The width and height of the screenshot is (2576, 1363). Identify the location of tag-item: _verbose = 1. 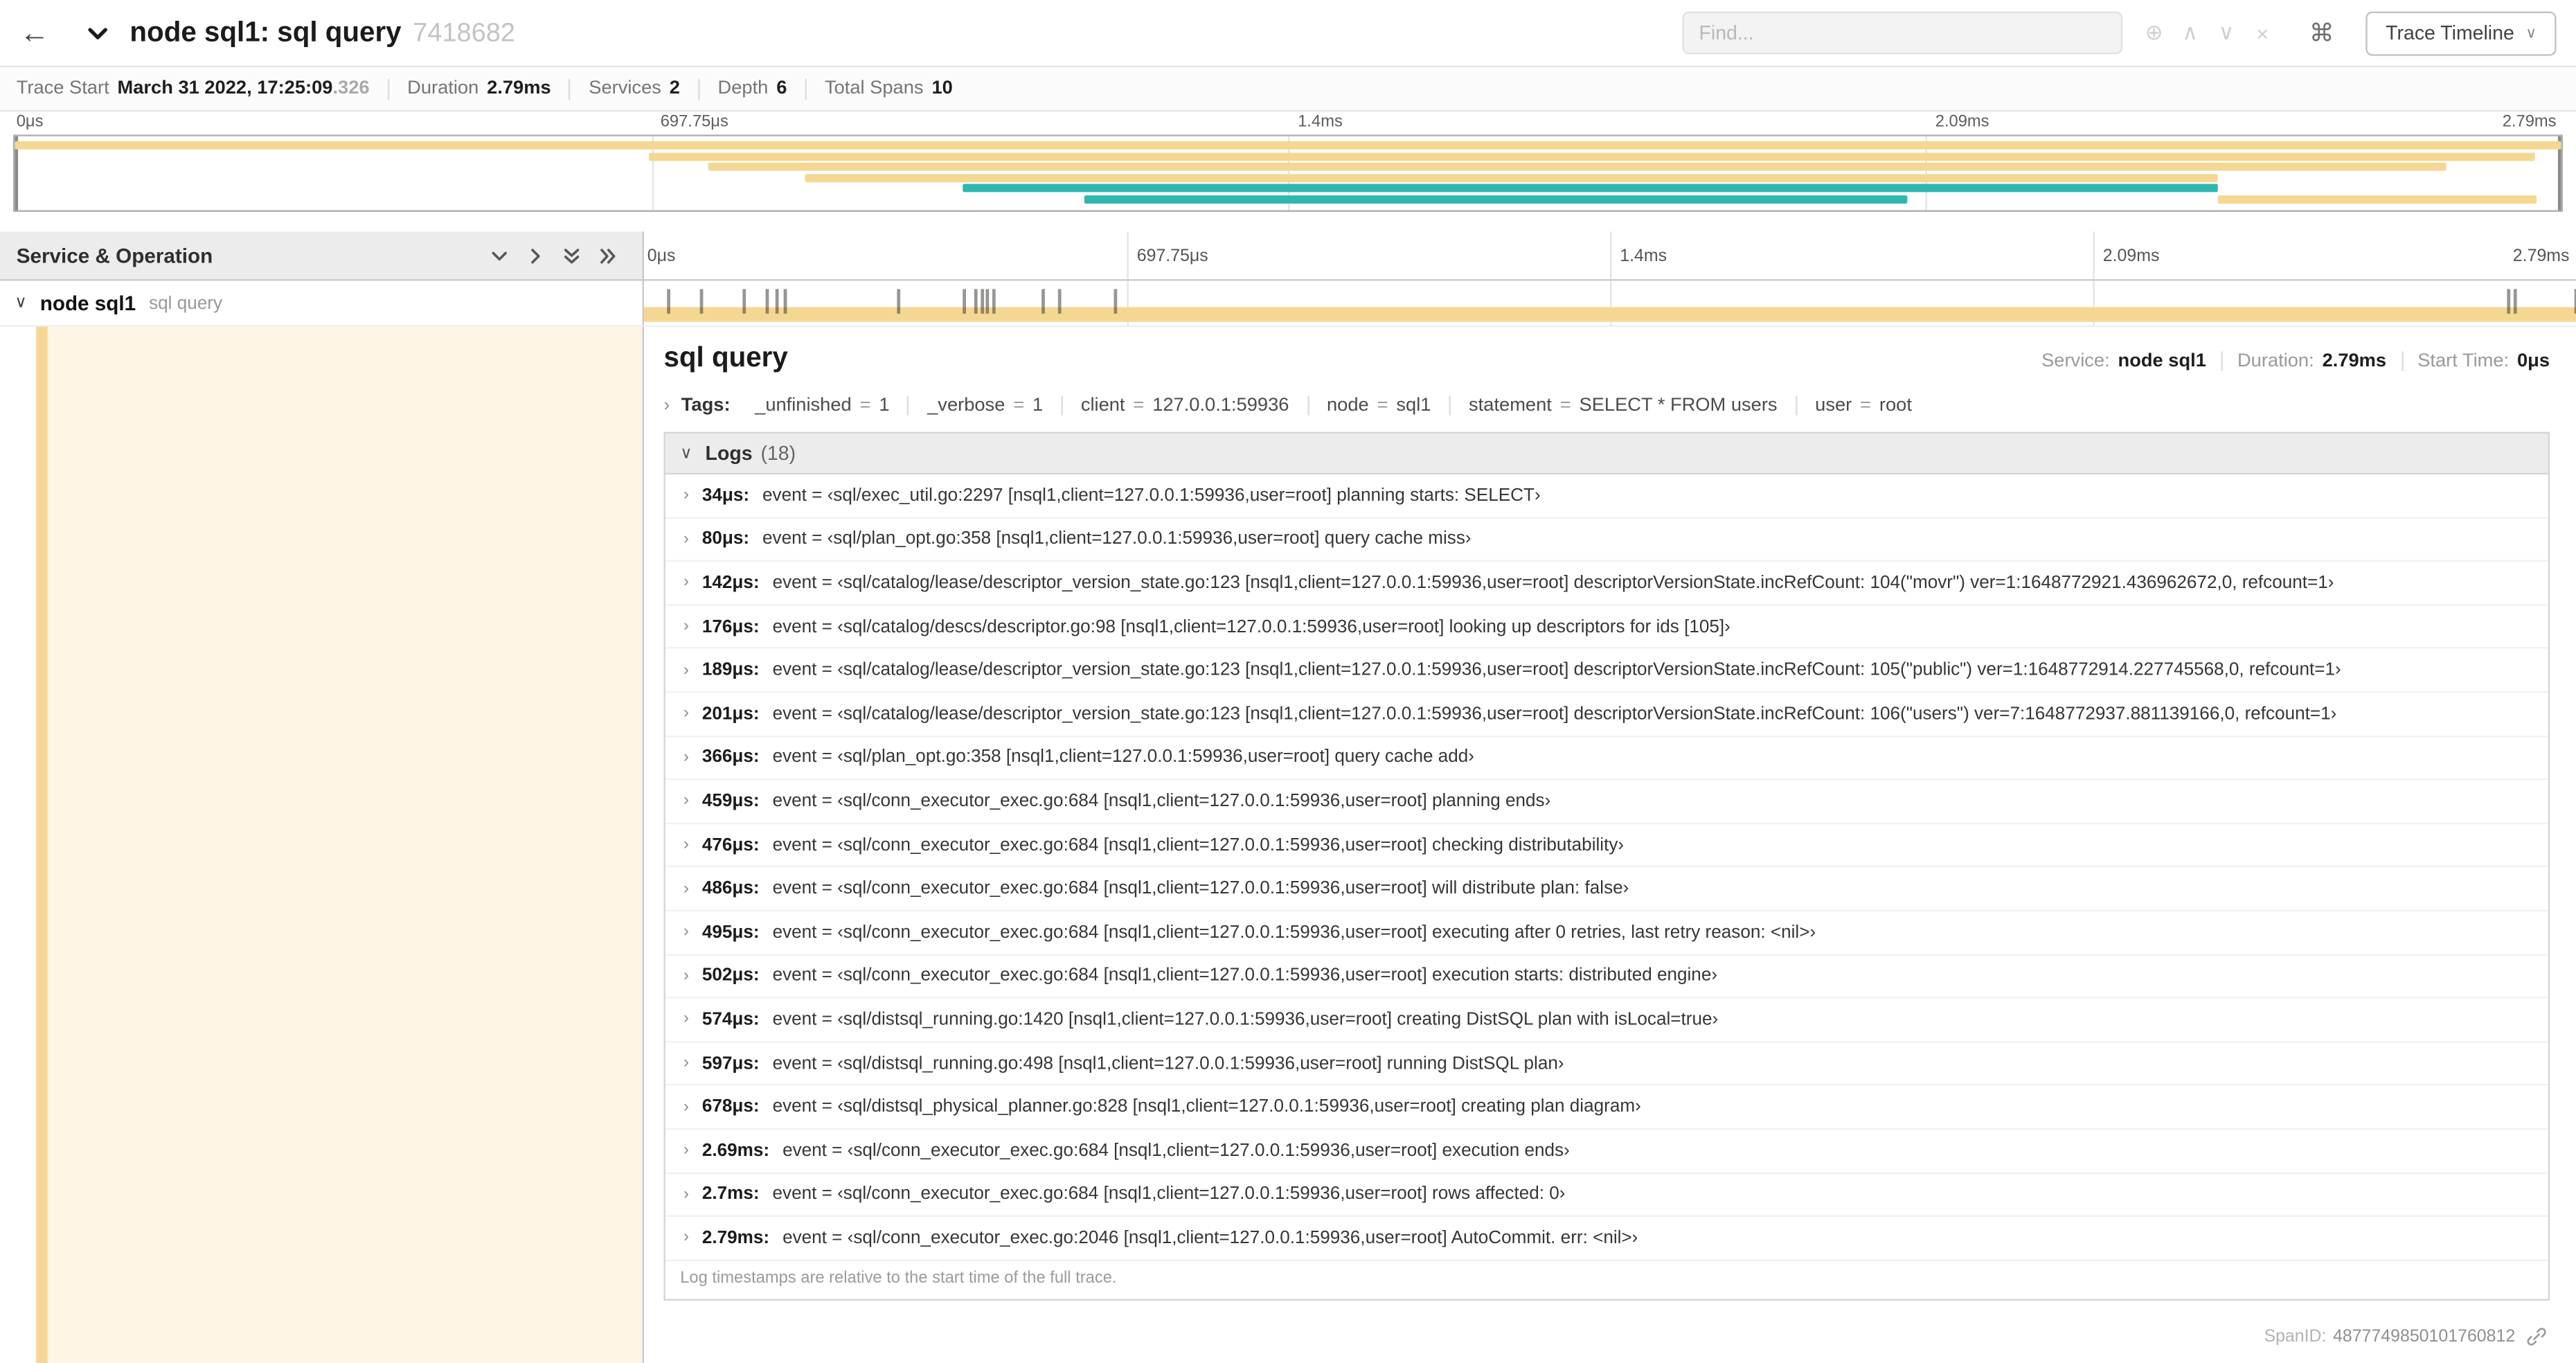
(986, 405).